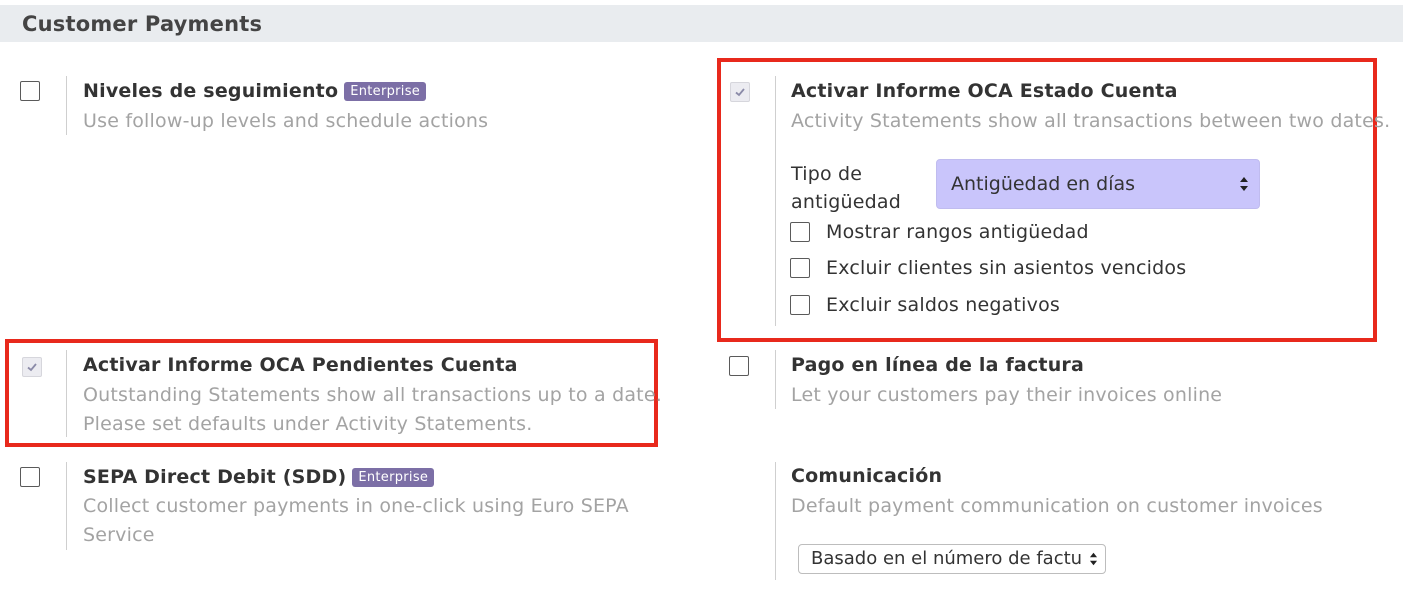 The width and height of the screenshot is (1403, 600). What do you see at coordinates (30, 477) in the screenshot?
I see `sepa-checkbox` at bounding box center [30, 477].